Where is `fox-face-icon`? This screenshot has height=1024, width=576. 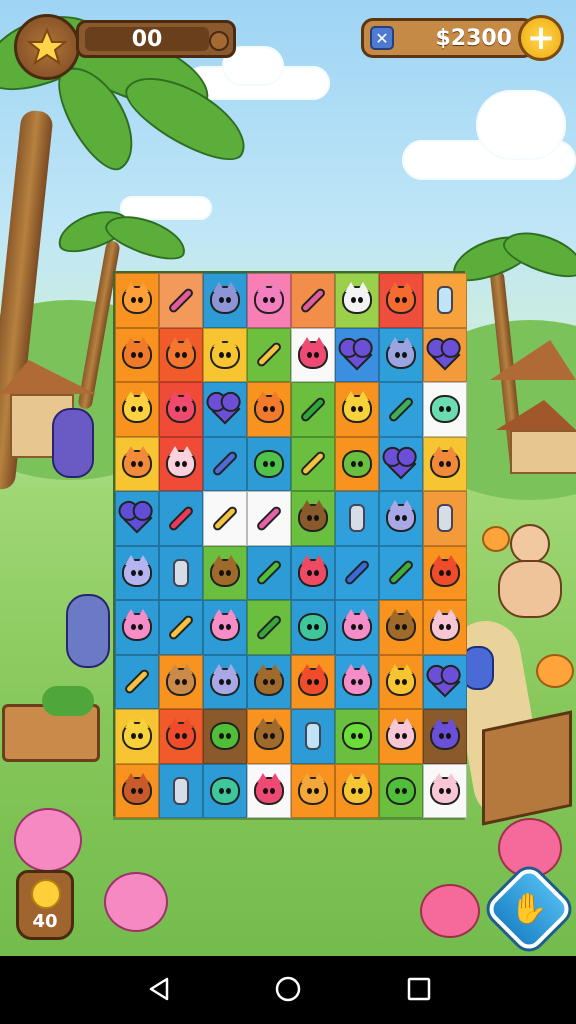
fox-face-icon is located at coordinates (181, 352).